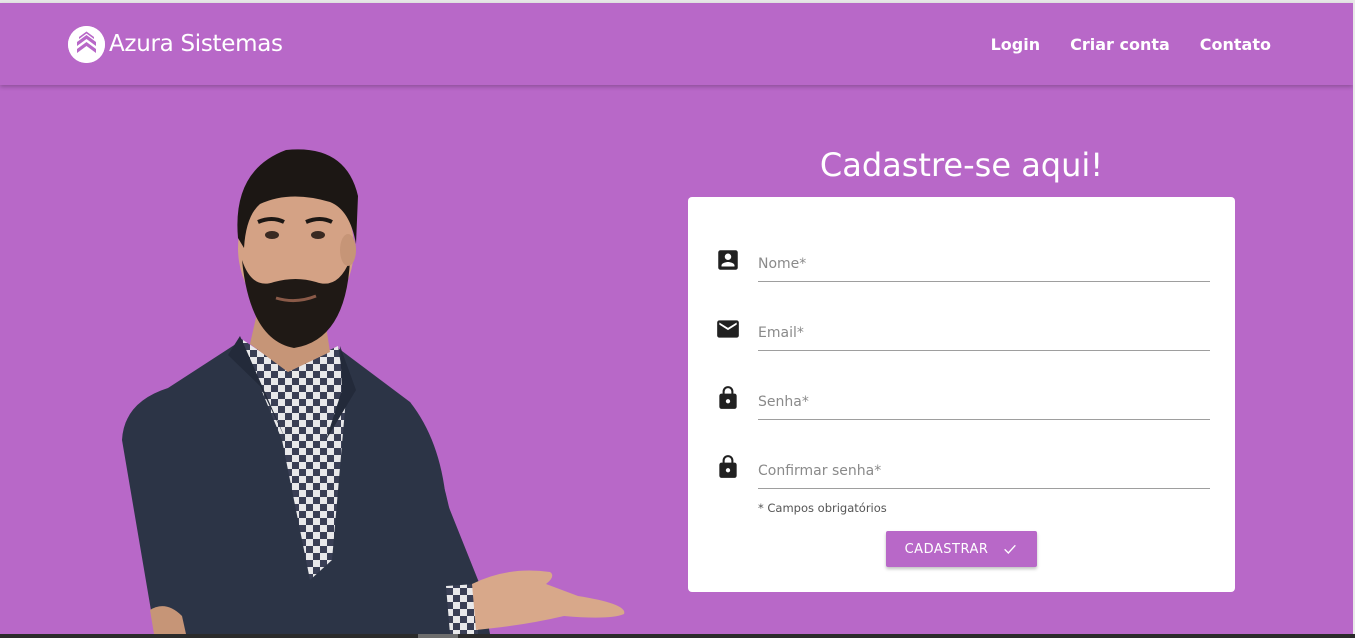  I want to click on email-icon, so click(728, 329).